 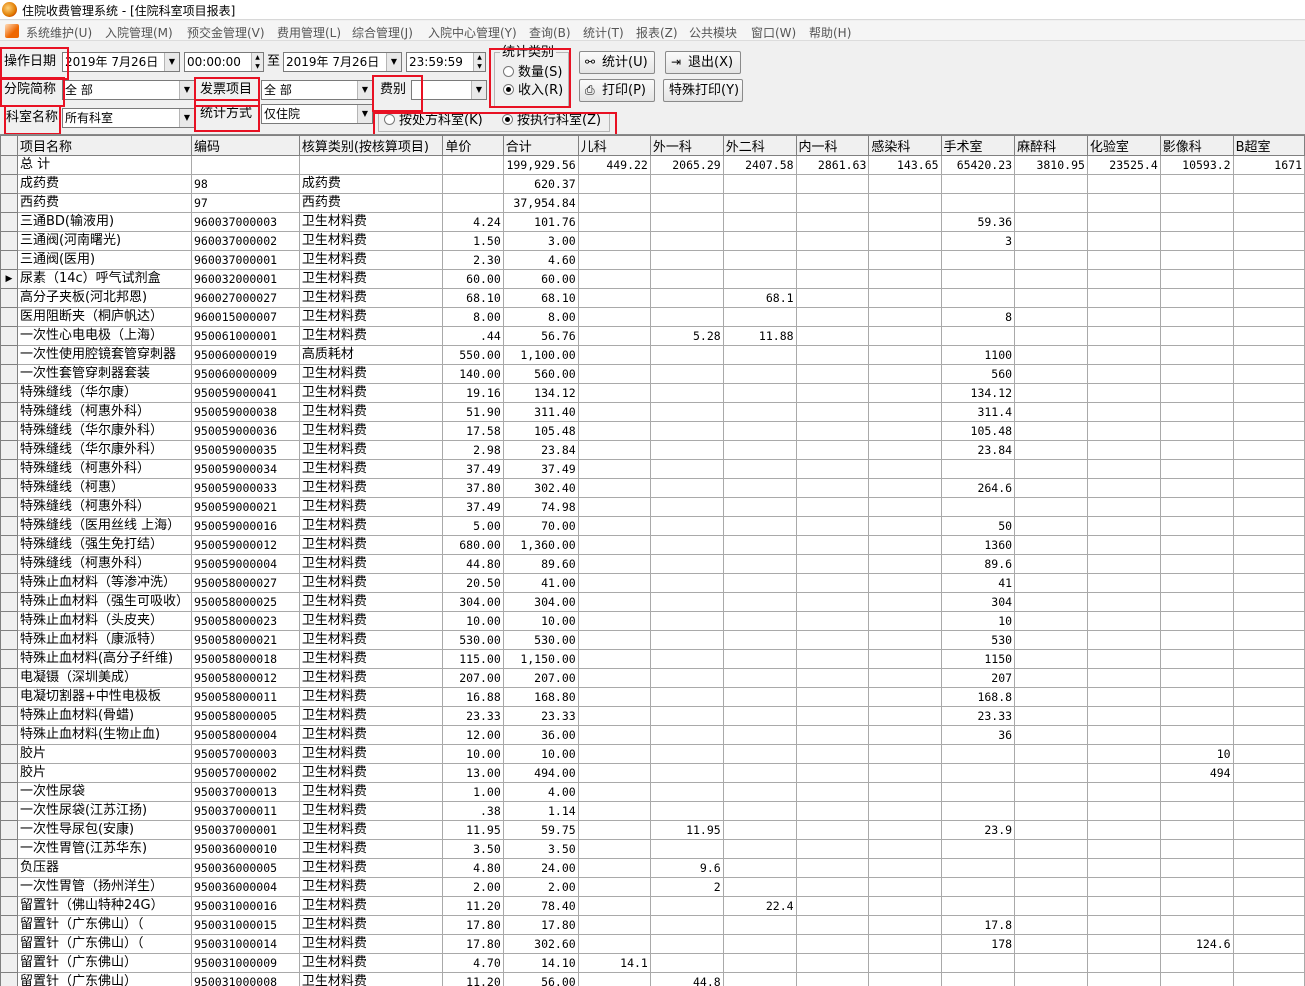 I want to click on table-cell: 特殊止血材料(骨蜡), so click(x=104, y=716).